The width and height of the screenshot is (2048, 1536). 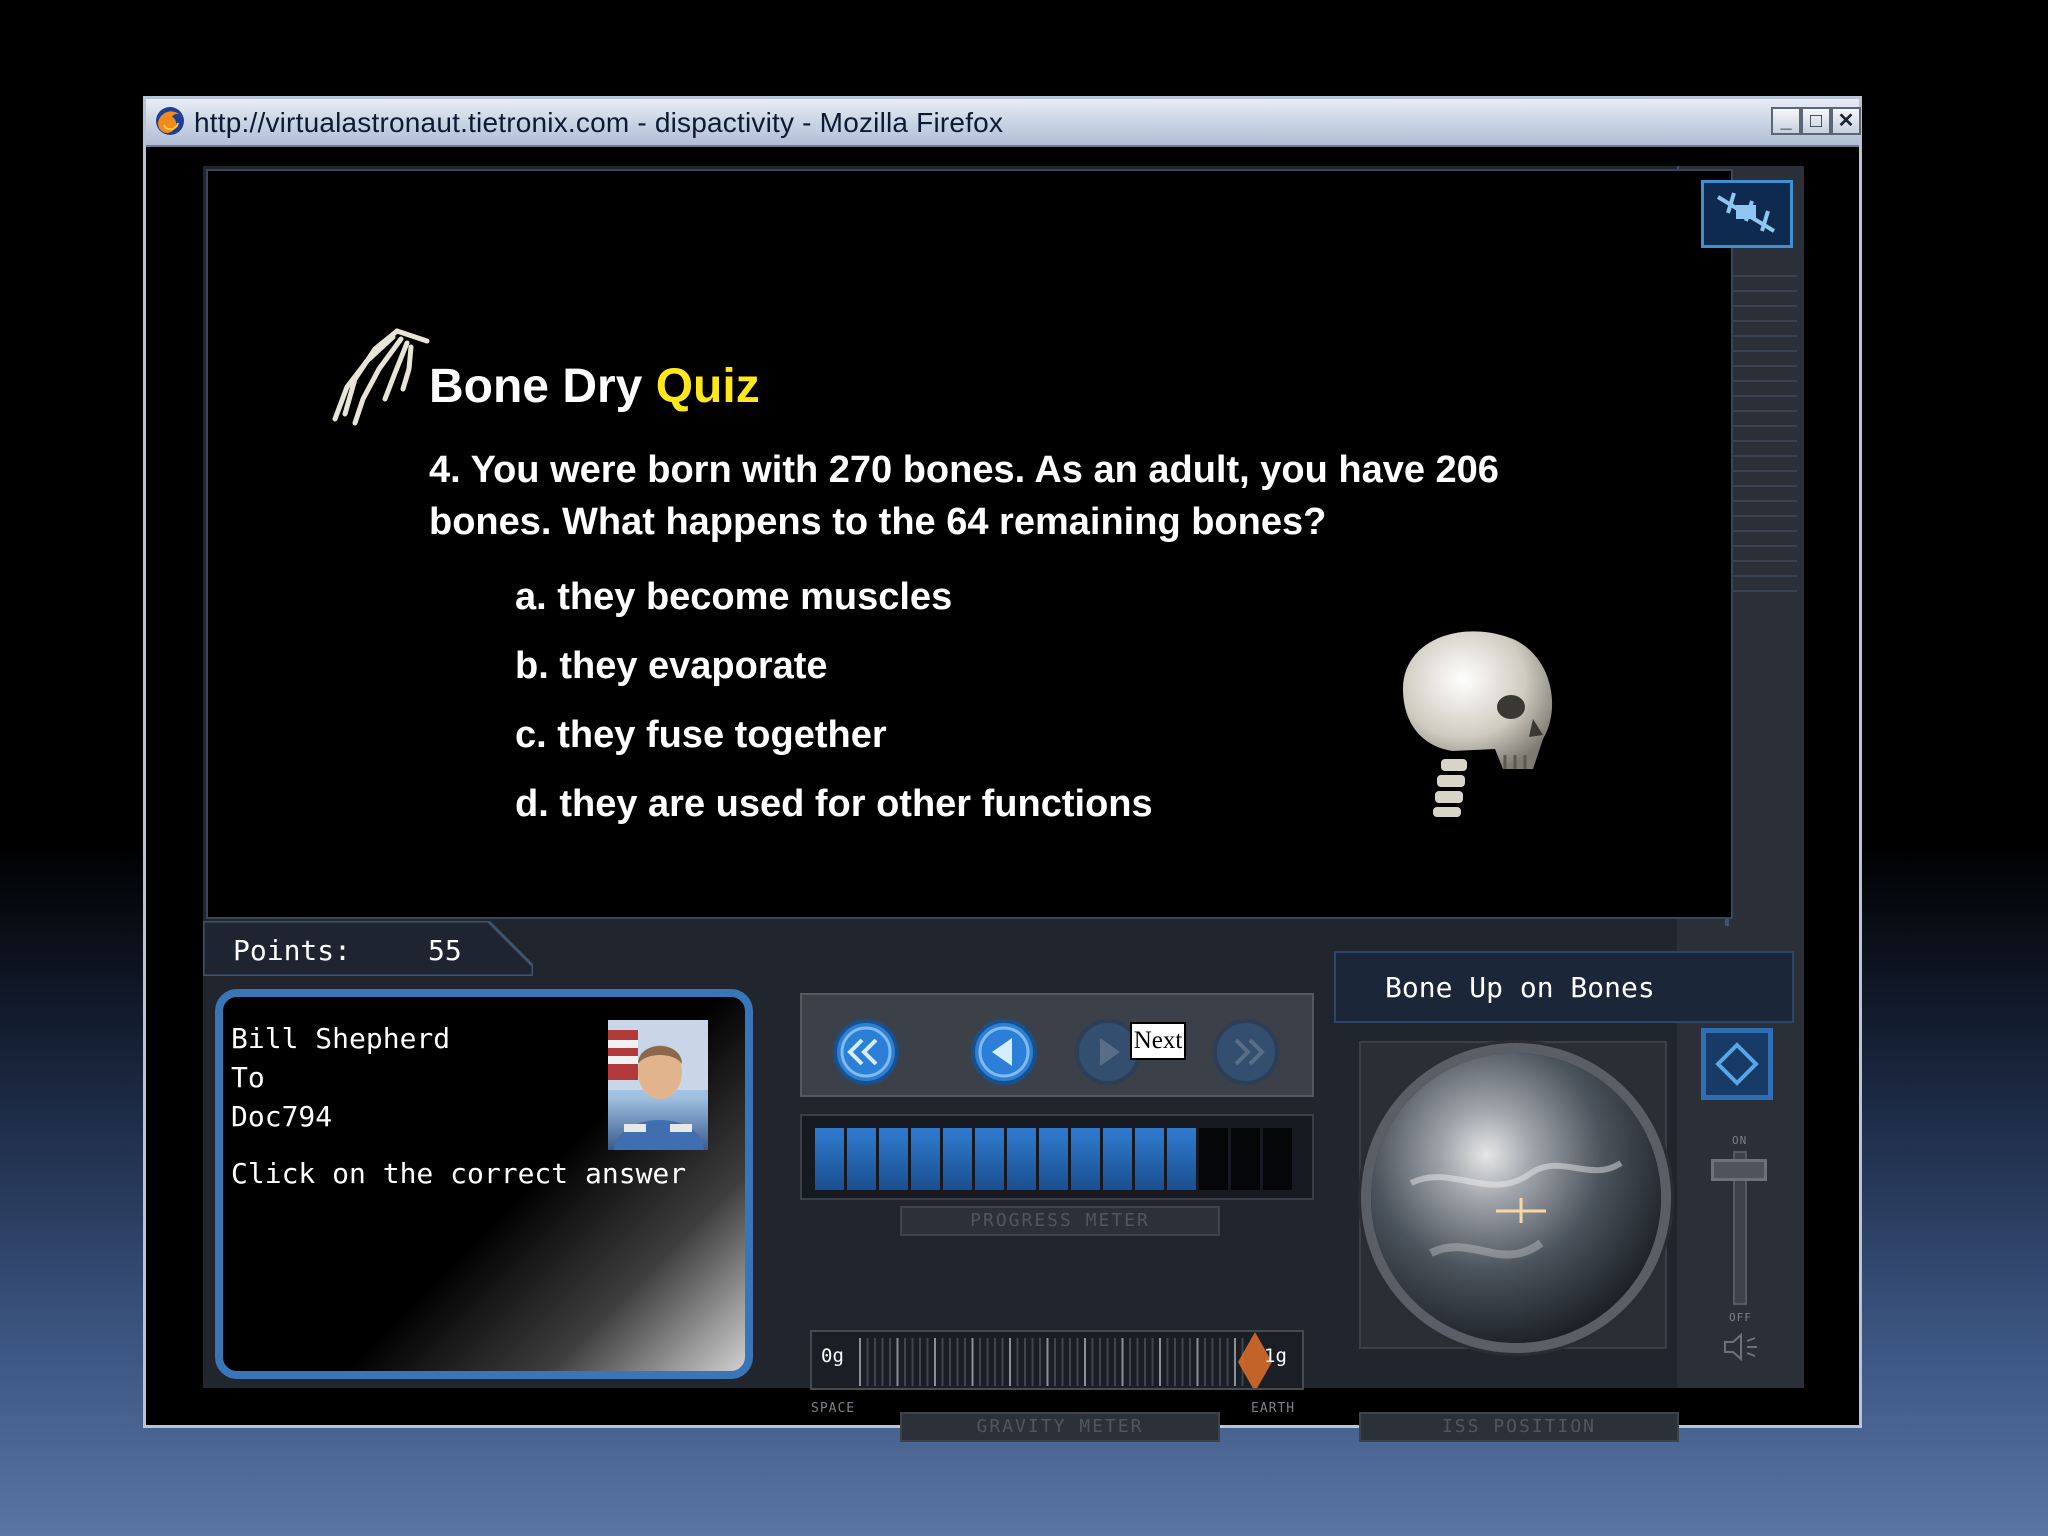 I want to click on quiz-title-accent: Quiz, so click(x=707, y=386).